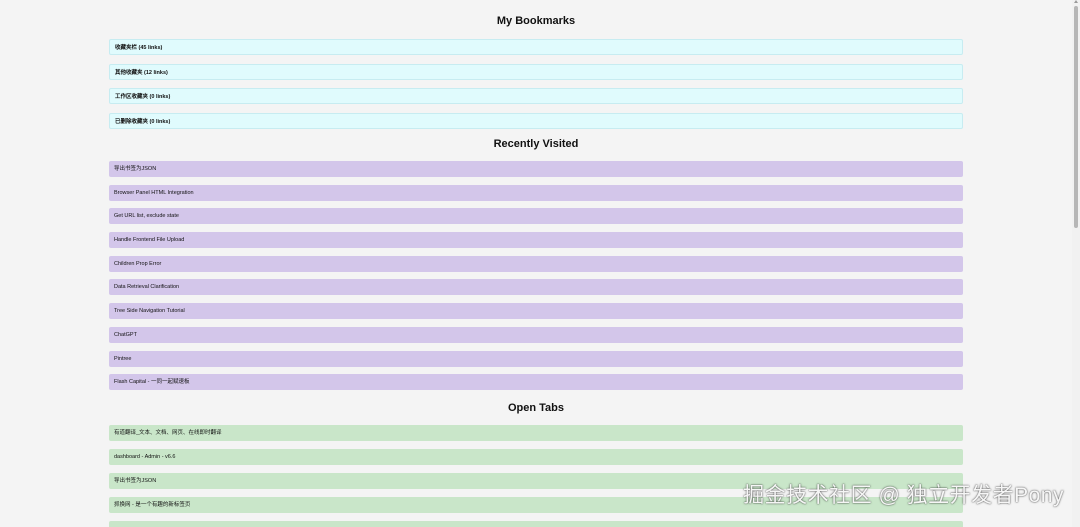 This screenshot has height=527, width=1080. Describe the element at coordinates (536, 433) in the screenshot. I see `open-tab-item: 有道翻译_文本、文档、网页、在线即时翻译` at that location.